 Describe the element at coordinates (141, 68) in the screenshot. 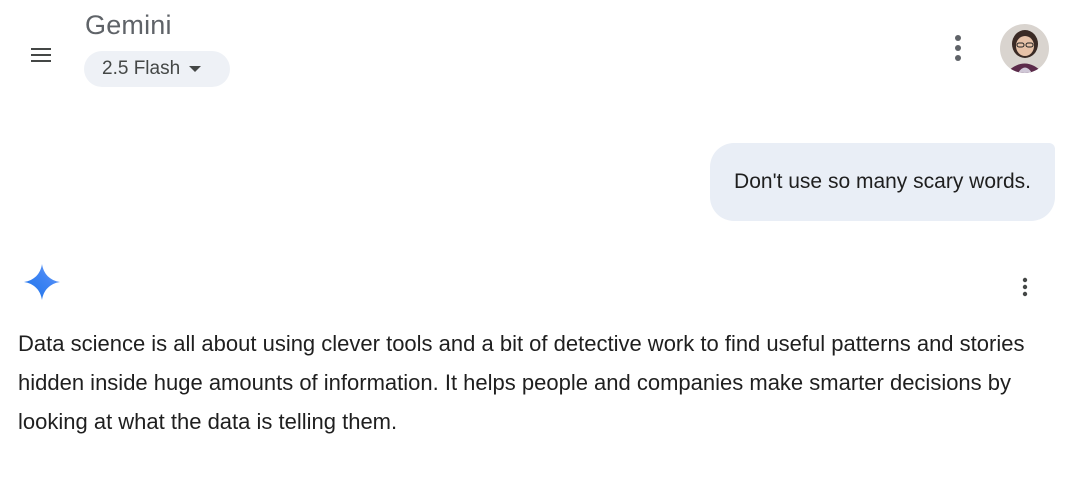

I see `model-selector-label: 2.5 Flash` at that location.